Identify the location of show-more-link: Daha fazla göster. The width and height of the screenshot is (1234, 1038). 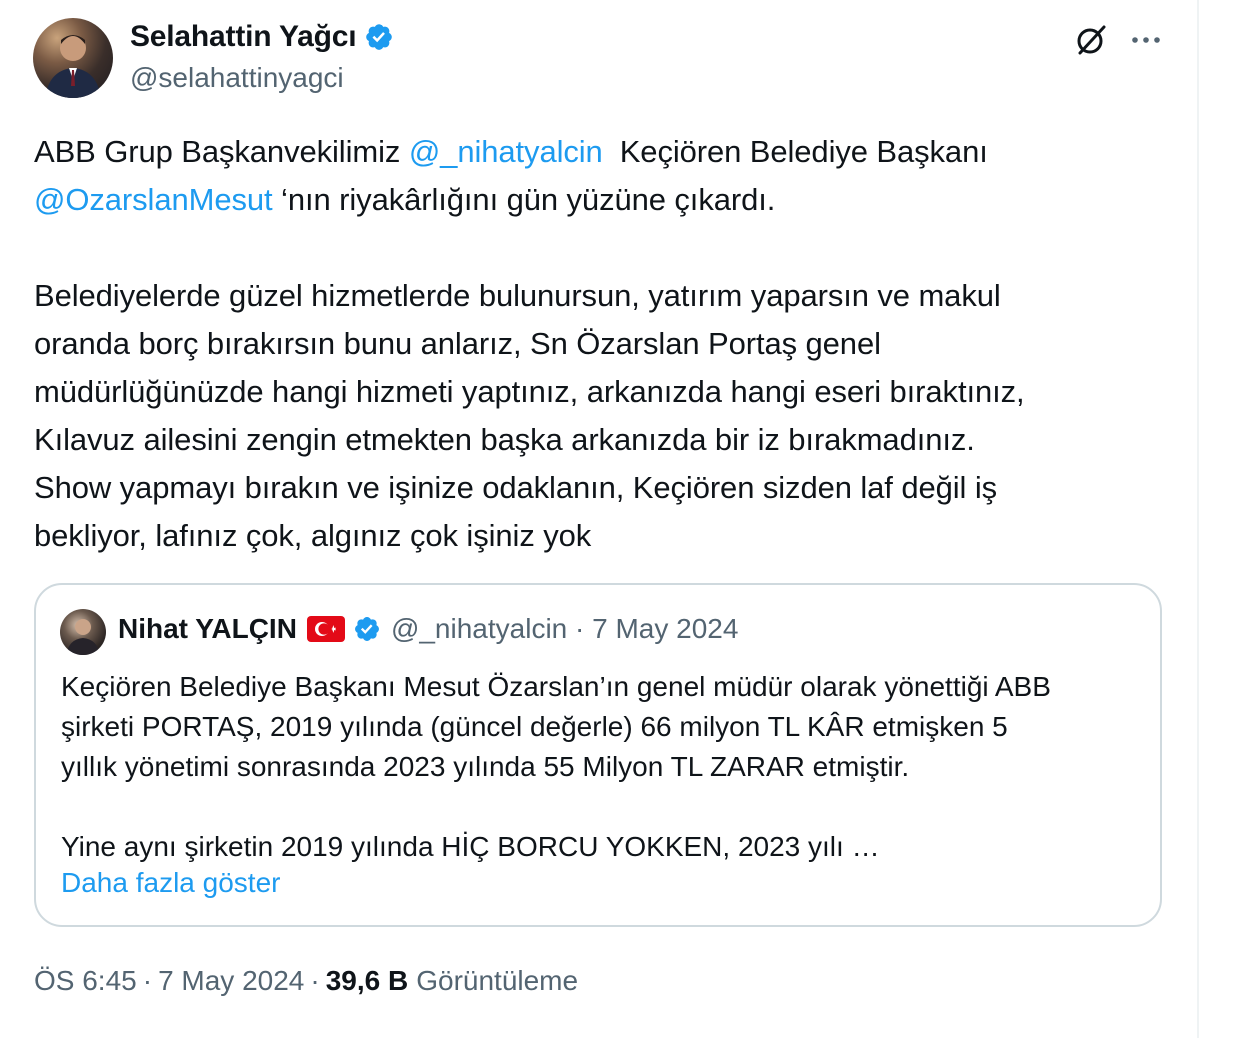
(170, 883).